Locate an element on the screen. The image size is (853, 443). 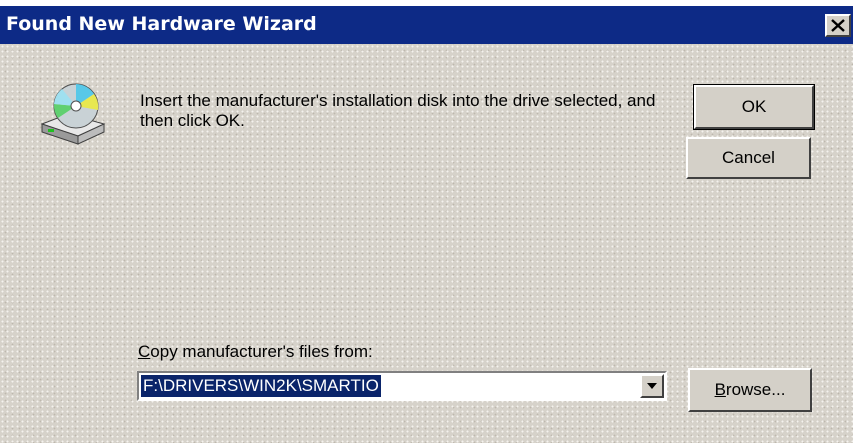
close-icon is located at coordinates (838, 25).